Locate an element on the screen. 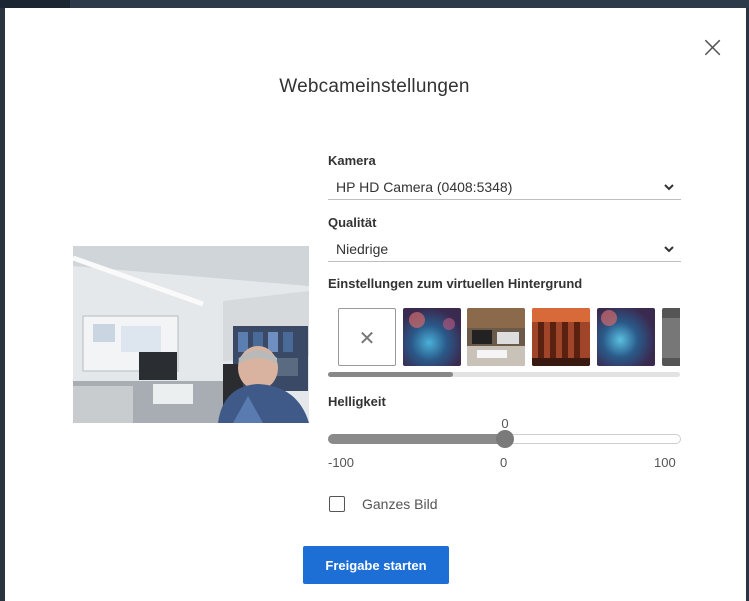 The width and height of the screenshot is (749, 601). webcam-preview is located at coordinates (191, 334).